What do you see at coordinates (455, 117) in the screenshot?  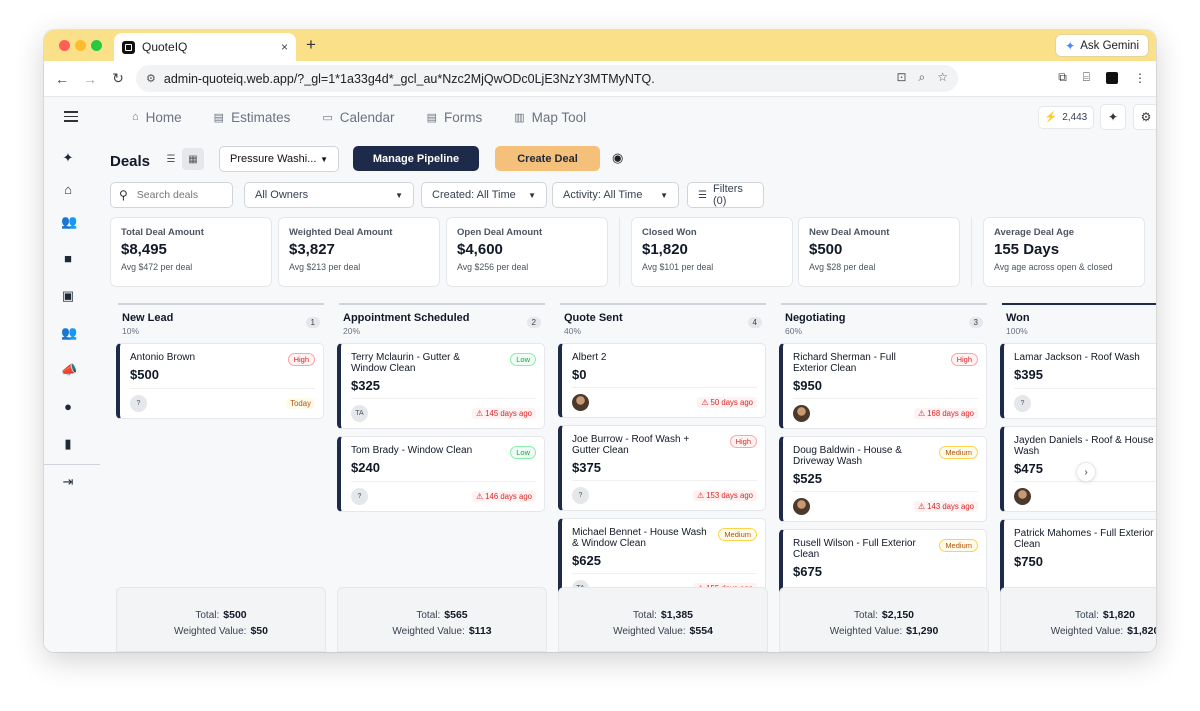 I see `nav-forms: ▤ Forms` at bounding box center [455, 117].